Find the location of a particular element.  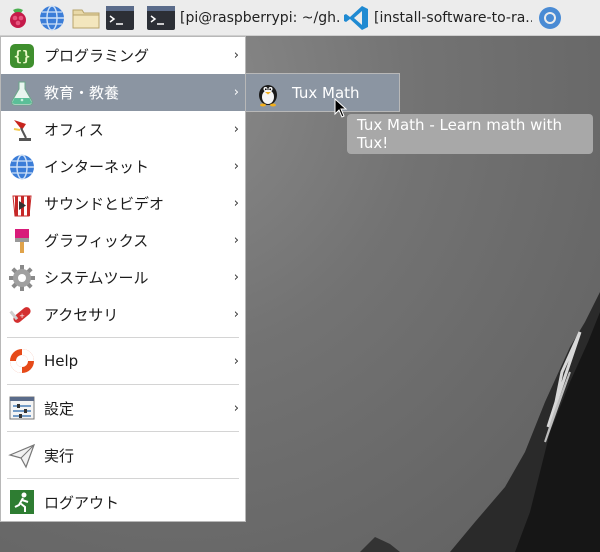

menu-item-run: 実行 is located at coordinates (123, 455).